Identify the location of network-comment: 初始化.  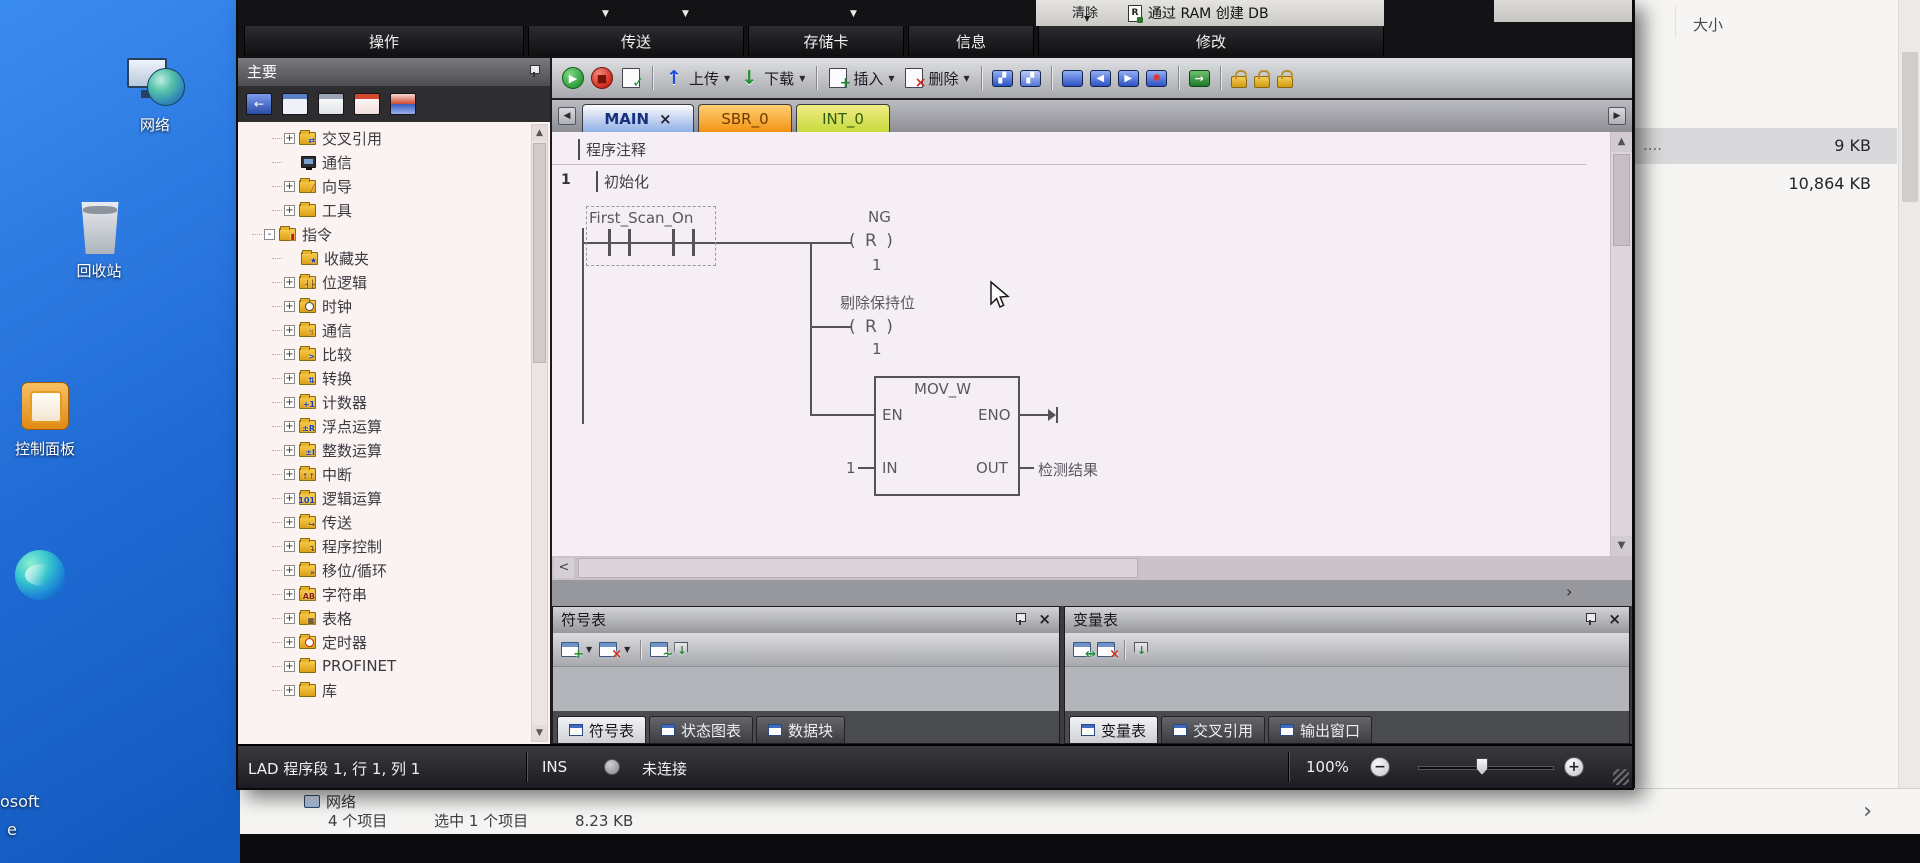
(622, 181).